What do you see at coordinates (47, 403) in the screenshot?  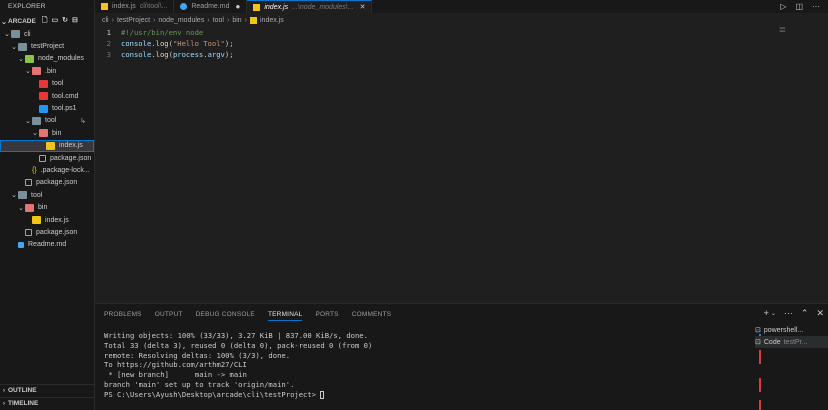 I see `timeline-section: › TIMELINE` at bounding box center [47, 403].